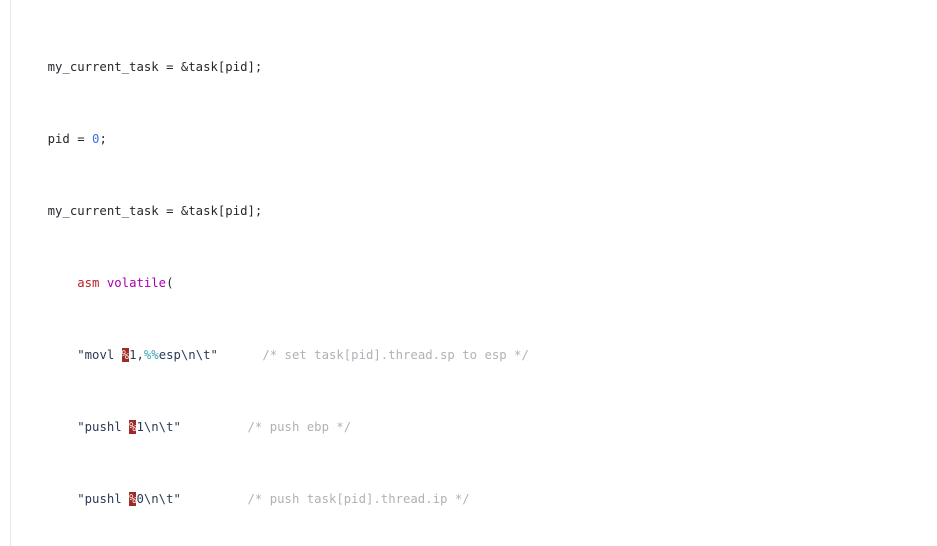  I want to click on keyword-token: volatile, so click(136, 283).